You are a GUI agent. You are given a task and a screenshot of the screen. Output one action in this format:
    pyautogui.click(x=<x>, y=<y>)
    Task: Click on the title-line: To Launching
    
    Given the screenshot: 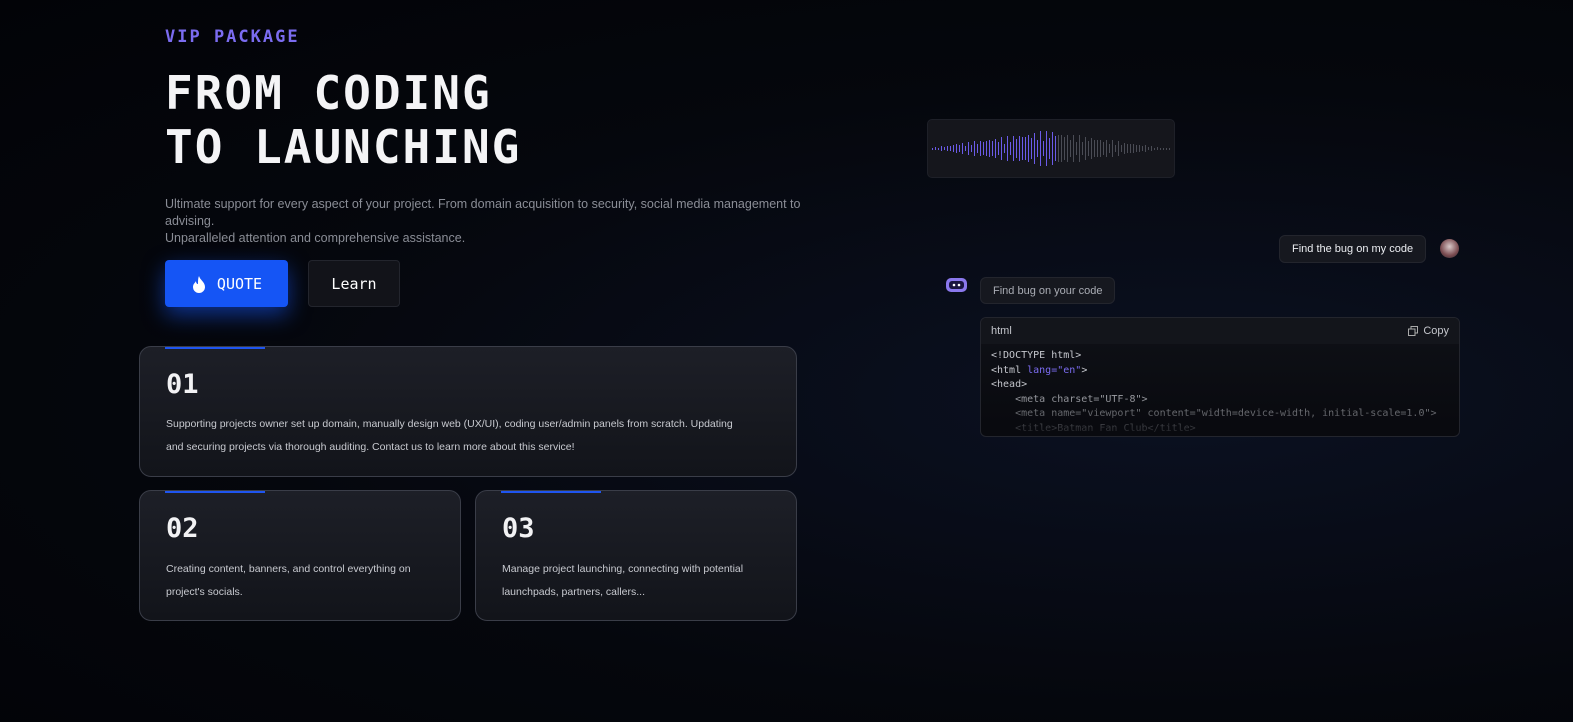 What is the action you would take?
    pyautogui.click(x=343, y=147)
    